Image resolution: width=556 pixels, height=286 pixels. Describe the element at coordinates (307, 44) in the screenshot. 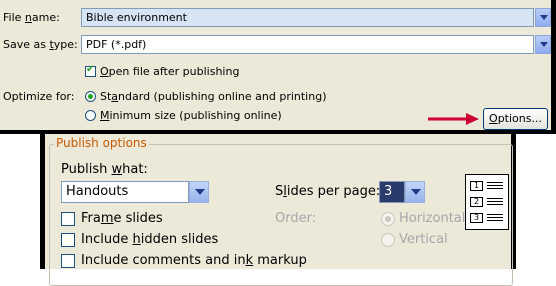

I see `save-type-select: PDF (*.pdf)` at that location.